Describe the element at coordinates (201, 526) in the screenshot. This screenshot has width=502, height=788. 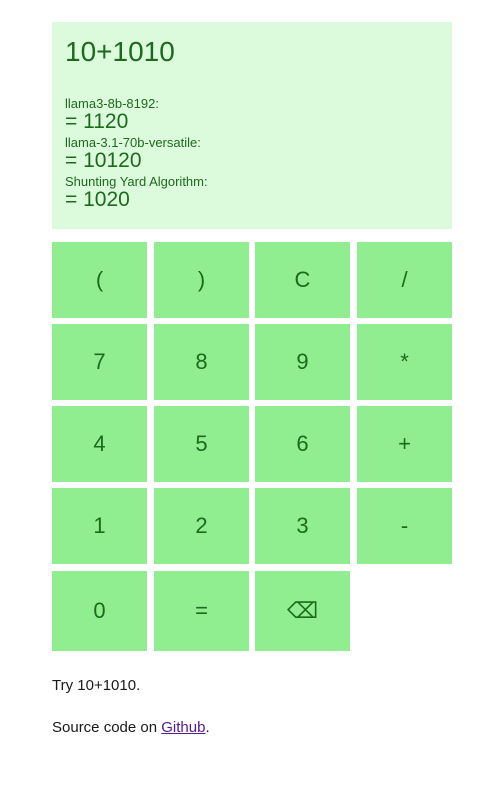
I see `two-button: 2` at that location.